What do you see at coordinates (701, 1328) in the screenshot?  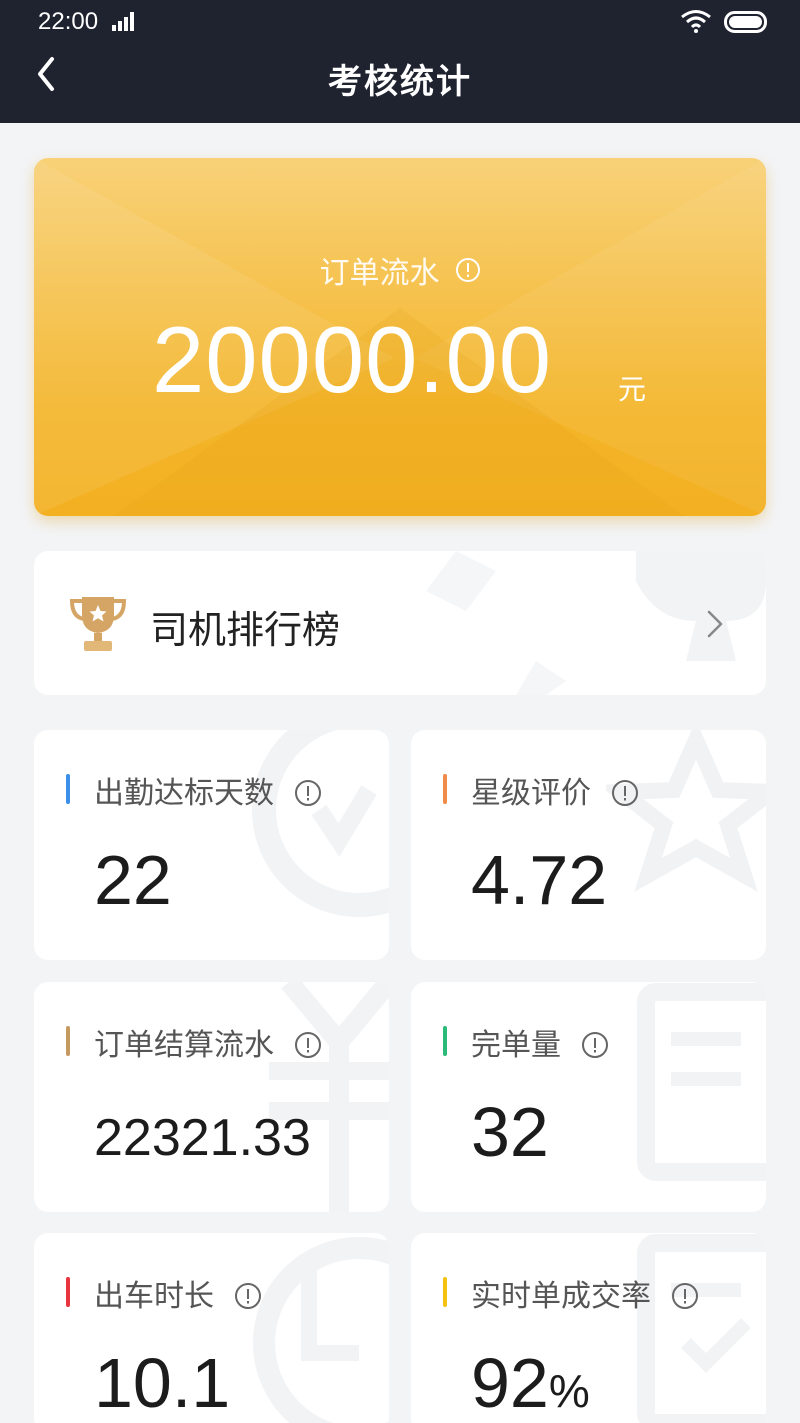 I see `document-deco-icon` at bounding box center [701, 1328].